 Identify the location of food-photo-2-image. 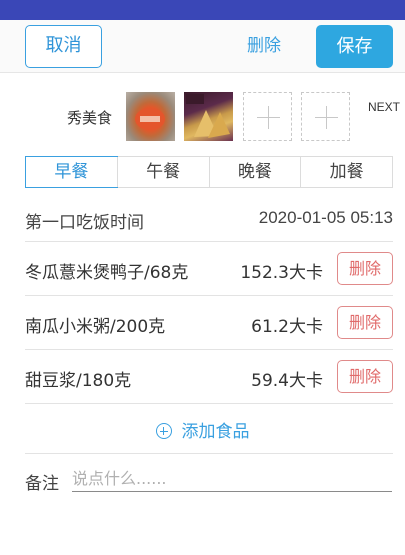
(208, 116).